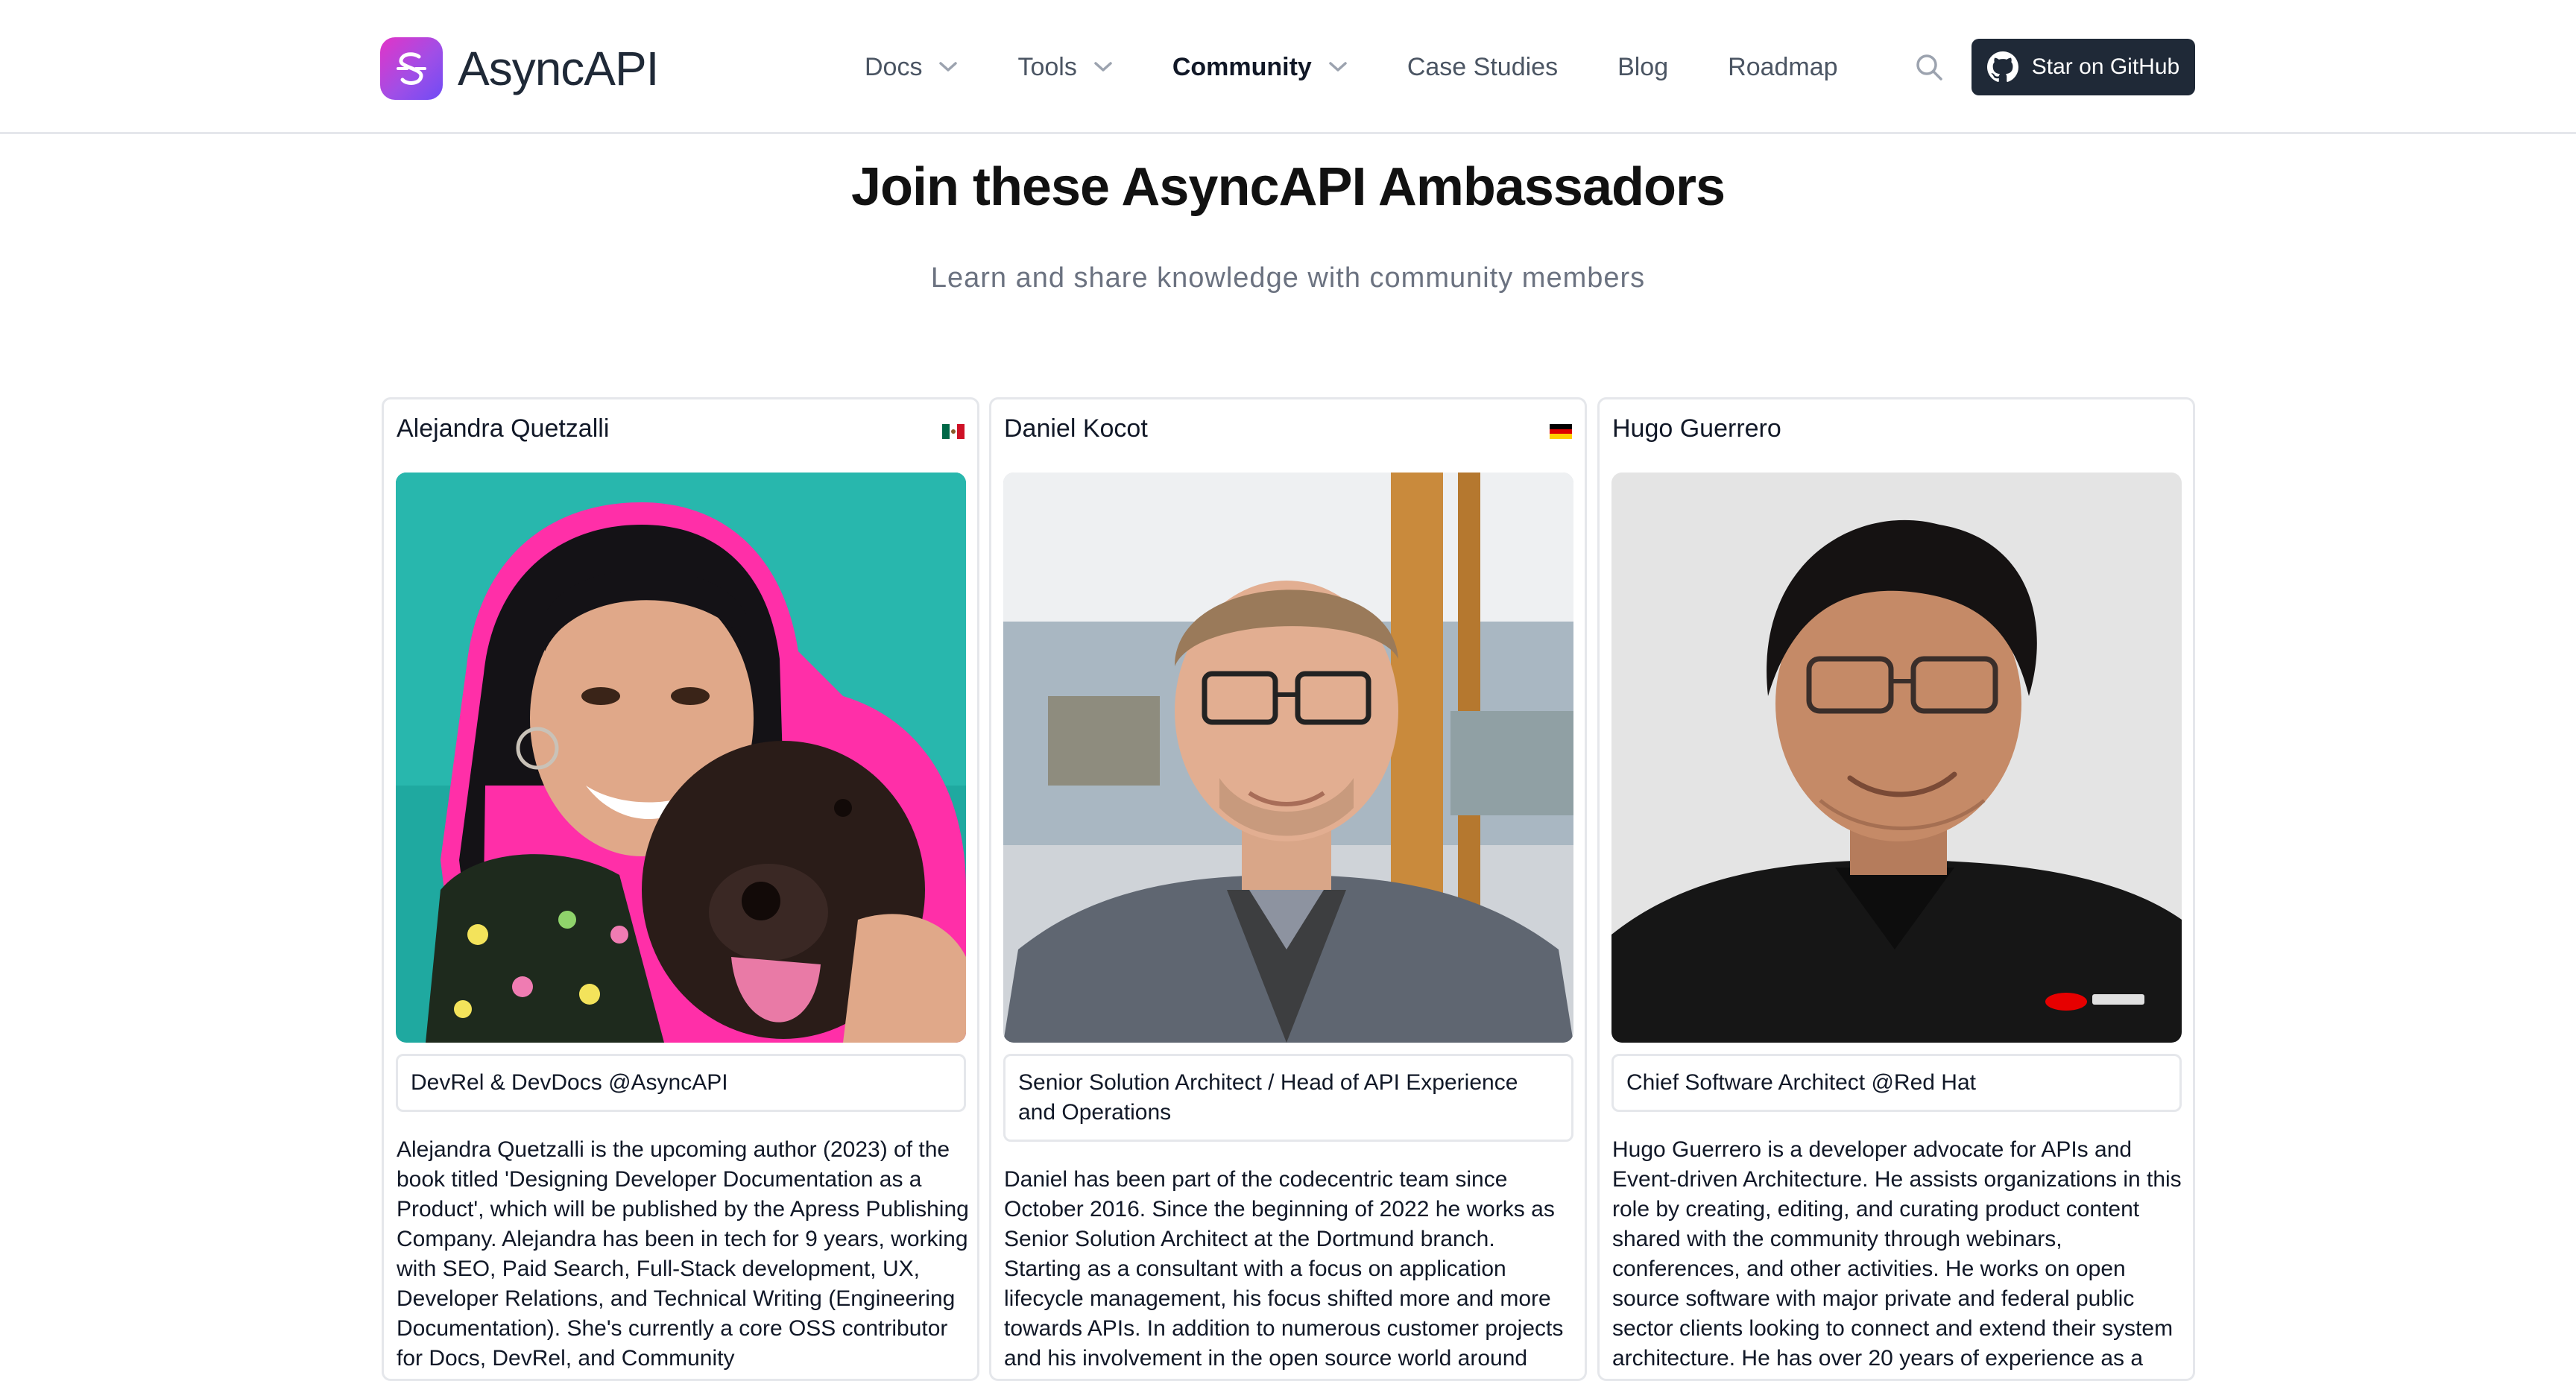 The width and height of the screenshot is (2576, 1381). Describe the element at coordinates (1561, 431) in the screenshot. I see `germany-flag-icon` at that location.